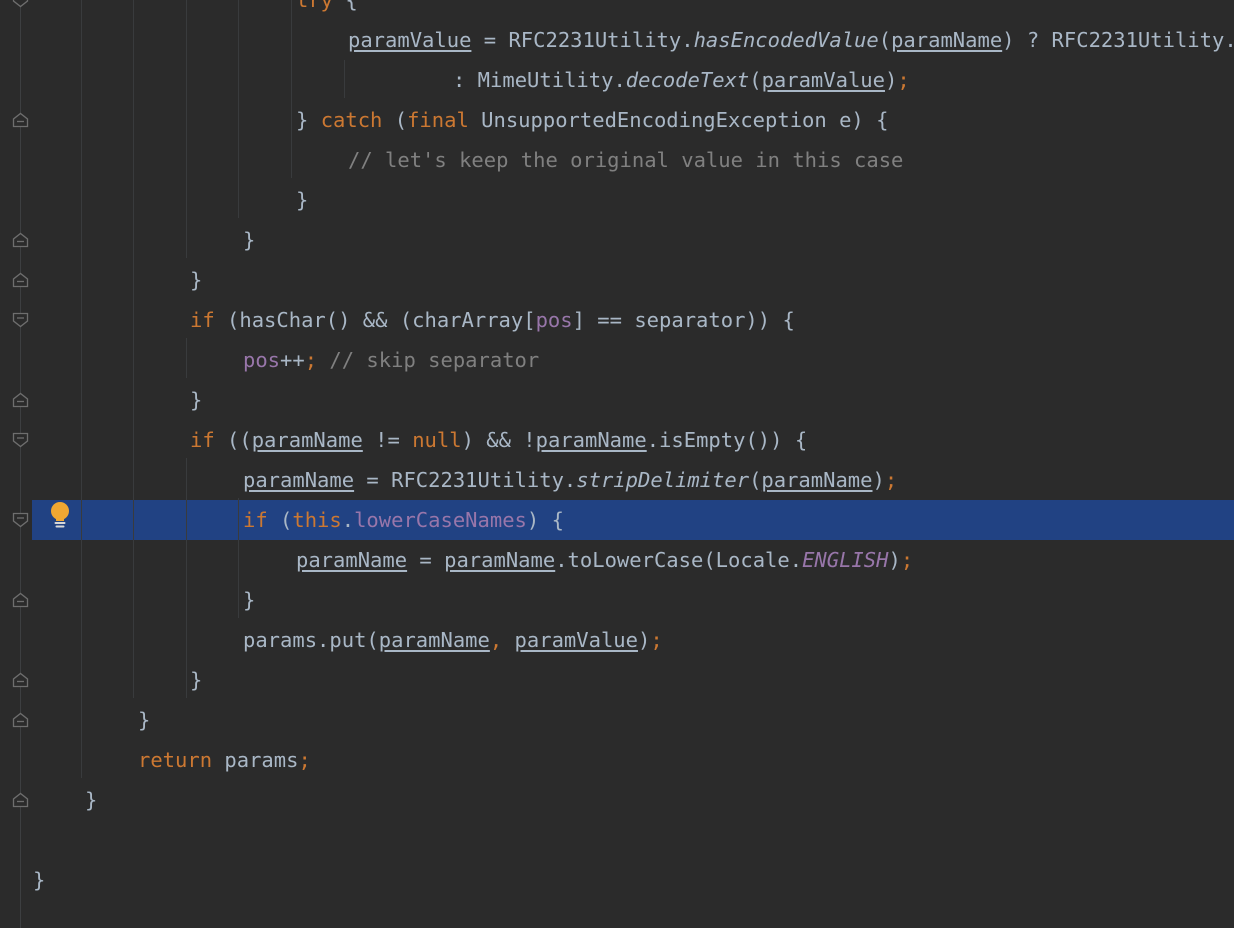 The height and width of the screenshot is (928, 1234). I want to click on code-token: ., so click(348, 520).